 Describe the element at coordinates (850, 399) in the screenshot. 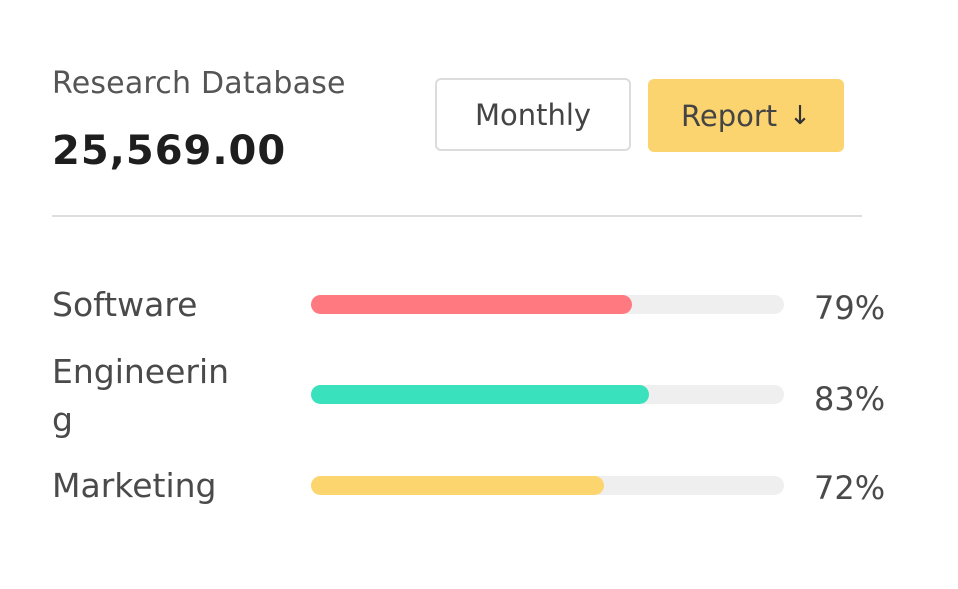

I see `category-percent-engineering: 83%` at that location.